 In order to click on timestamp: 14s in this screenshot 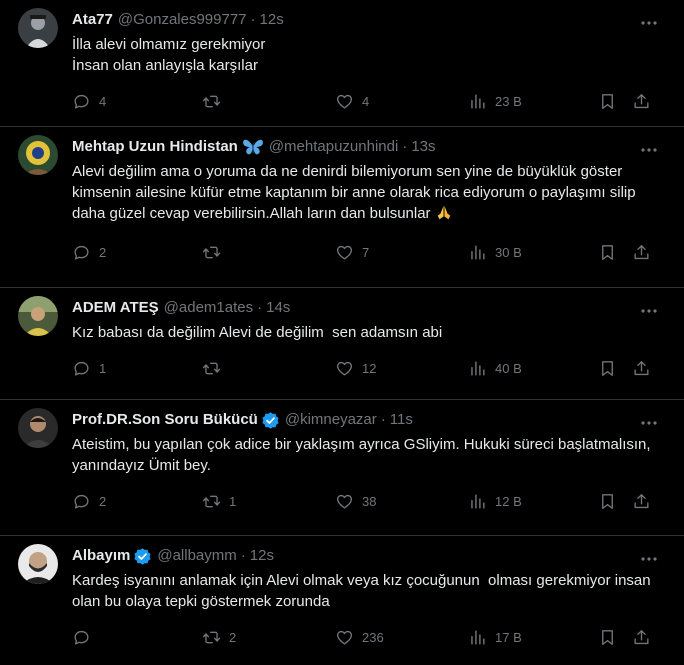, I will do `click(278, 308)`.